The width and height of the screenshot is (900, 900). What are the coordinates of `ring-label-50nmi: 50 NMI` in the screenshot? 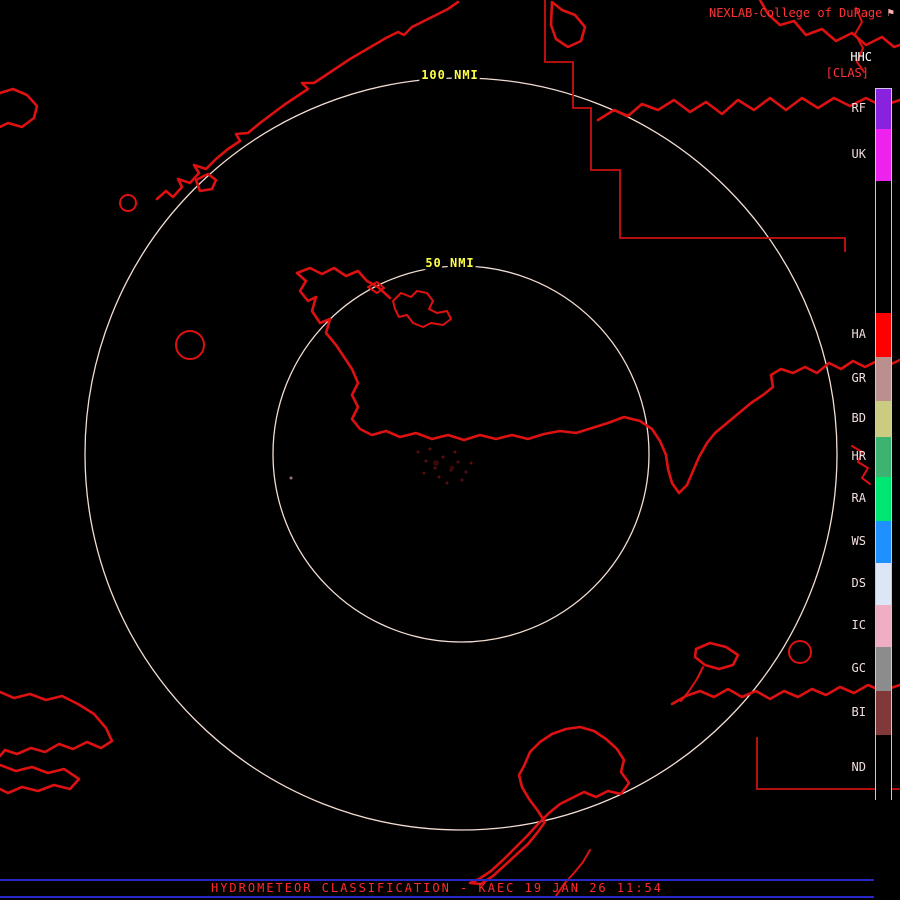 It's located at (449, 263).